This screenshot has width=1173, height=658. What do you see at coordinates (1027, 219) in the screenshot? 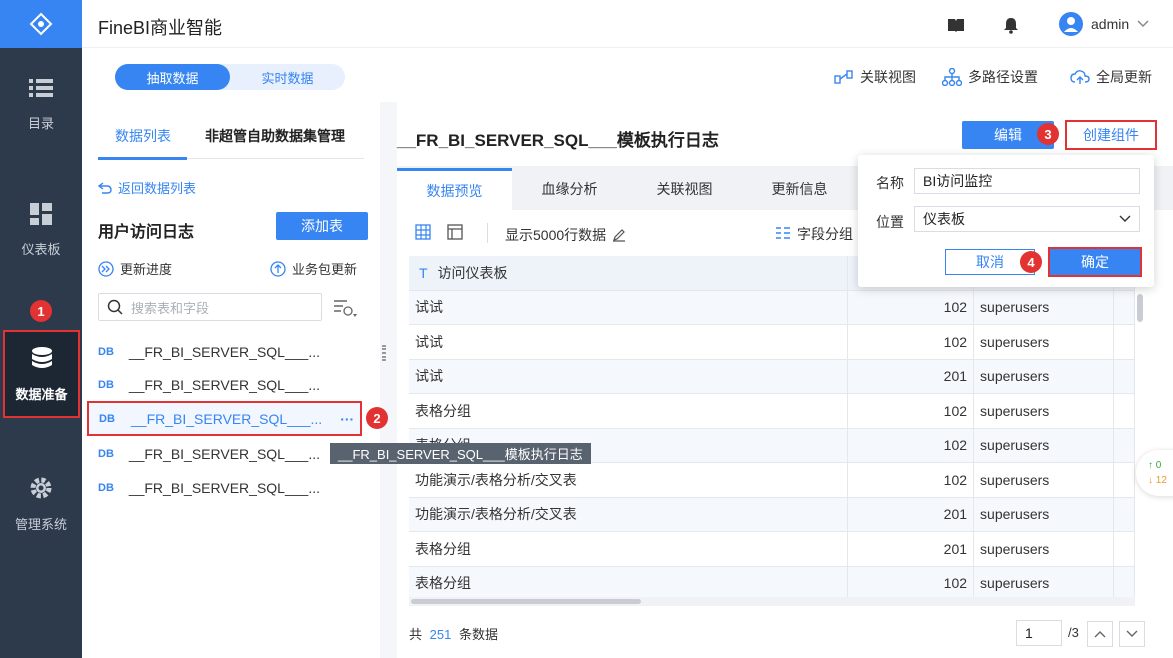
I see `position-select: 仪表板` at bounding box center [1027, 219].